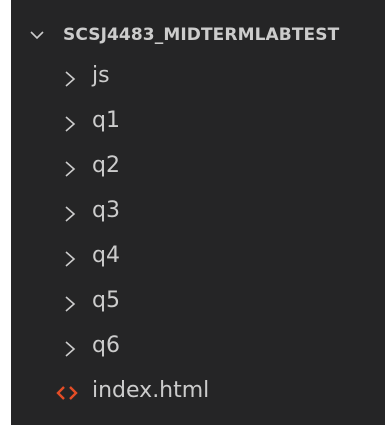 Image resolution: width=385 pixels, height=425 pixels. I want to click on folder-label: q6, so click(106, 345).